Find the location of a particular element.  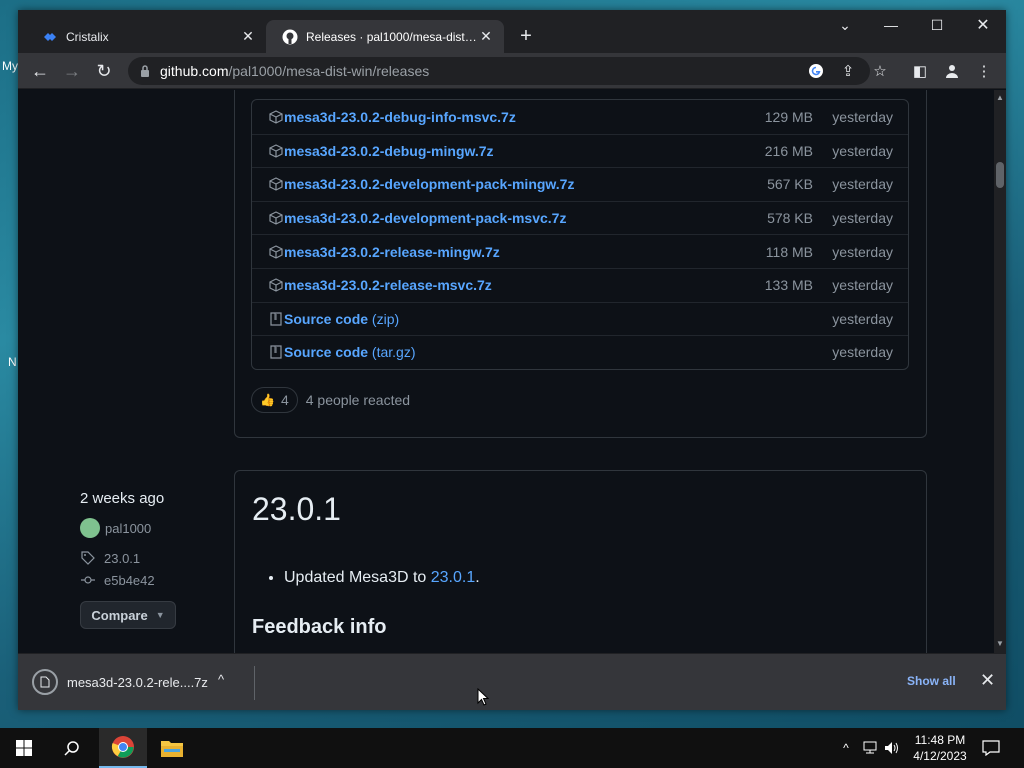

start-button is located at coordinates (24, 748).